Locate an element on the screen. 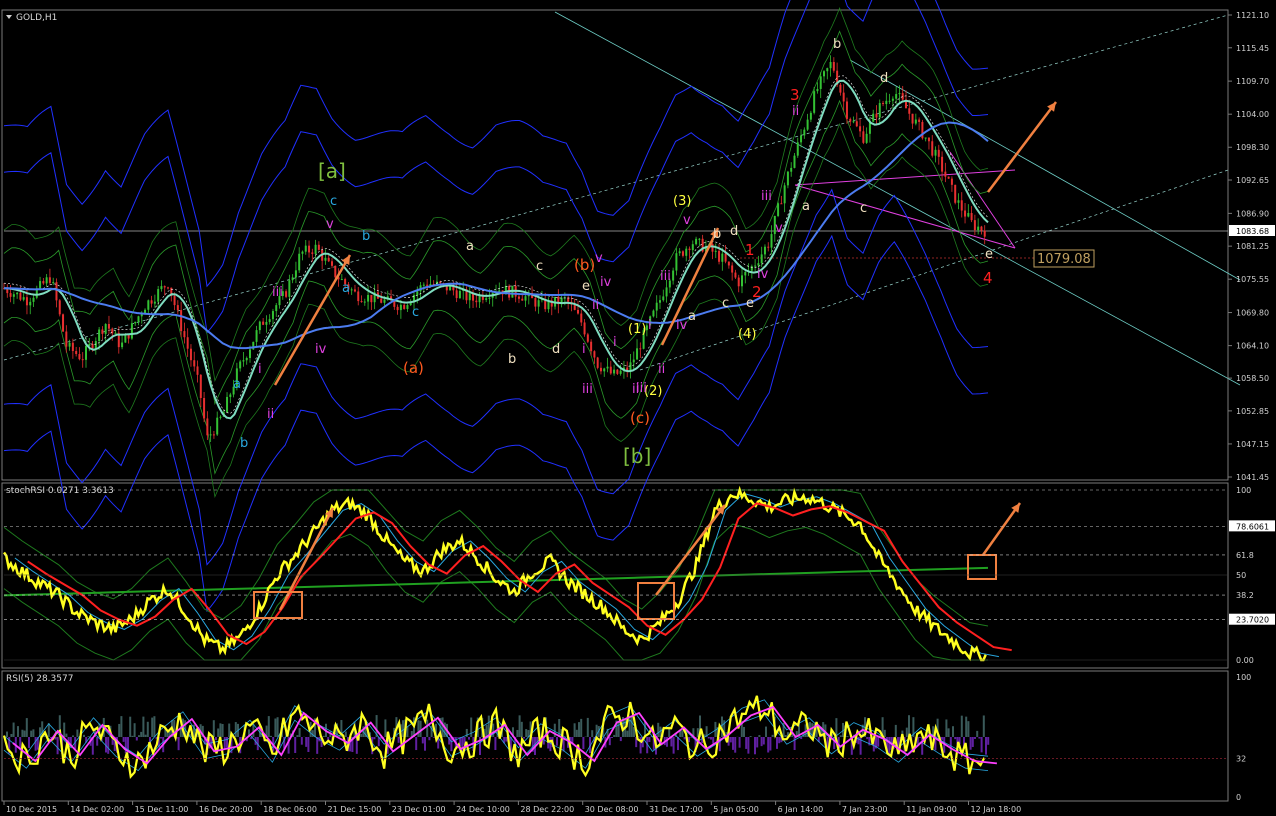 This screenshot has width=1276, height=816. current-price-label: 1083.68 is located at coordinates (1252, 231).